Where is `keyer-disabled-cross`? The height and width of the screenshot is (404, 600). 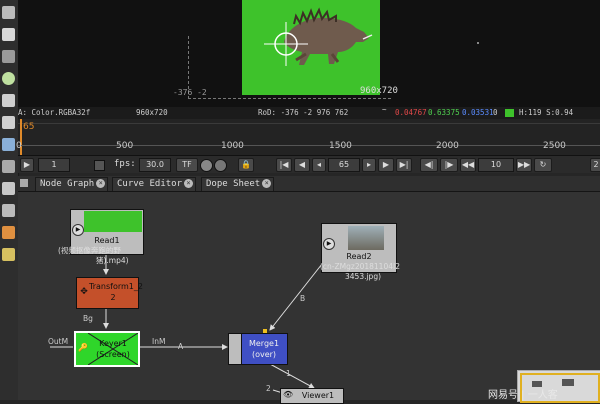
keyer-disabled-cross is located at coordinates (113, 349).